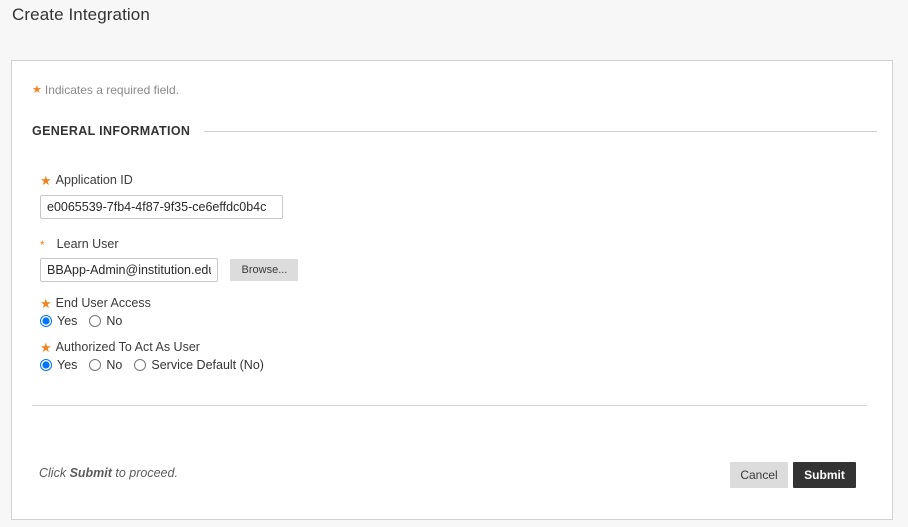 This screenshot has width=908, height=527. Describe the element at coordinates (103, 303) in the screenshot. I see `end-user-access-label-text: End User Access` at that location.